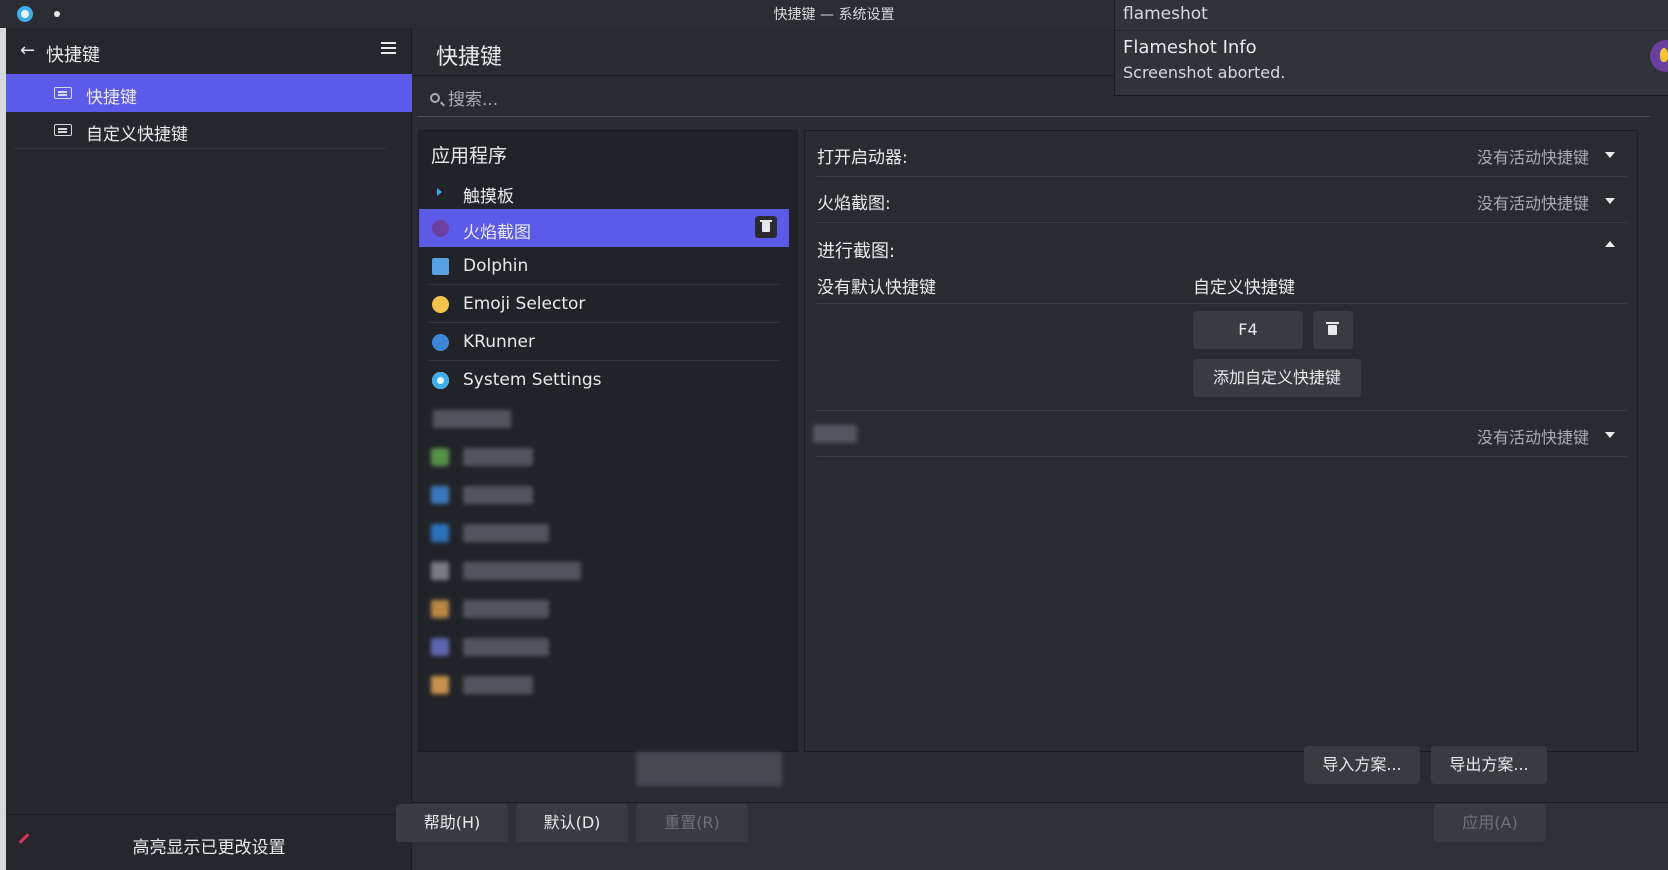 Image resolution: width=1668 pixels, height=870 pixels. What do you see at coordinates (604, 192) in the screenshot?
I see `list-item-touchpad: 触摸板` at bounding box center [604, 192].